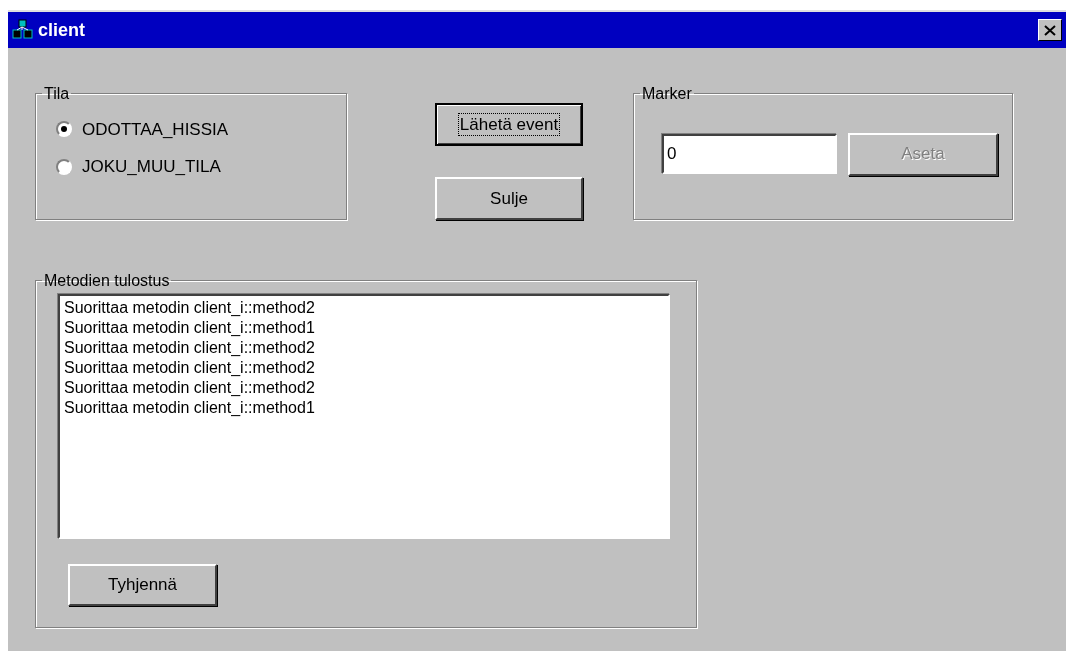 The image size is (1066, 655). What do you see at coordinates (155, 129) in the screenshot?
I see `radio-label: ODOTTAA_HISSIA` at bounding box center [155, 129].